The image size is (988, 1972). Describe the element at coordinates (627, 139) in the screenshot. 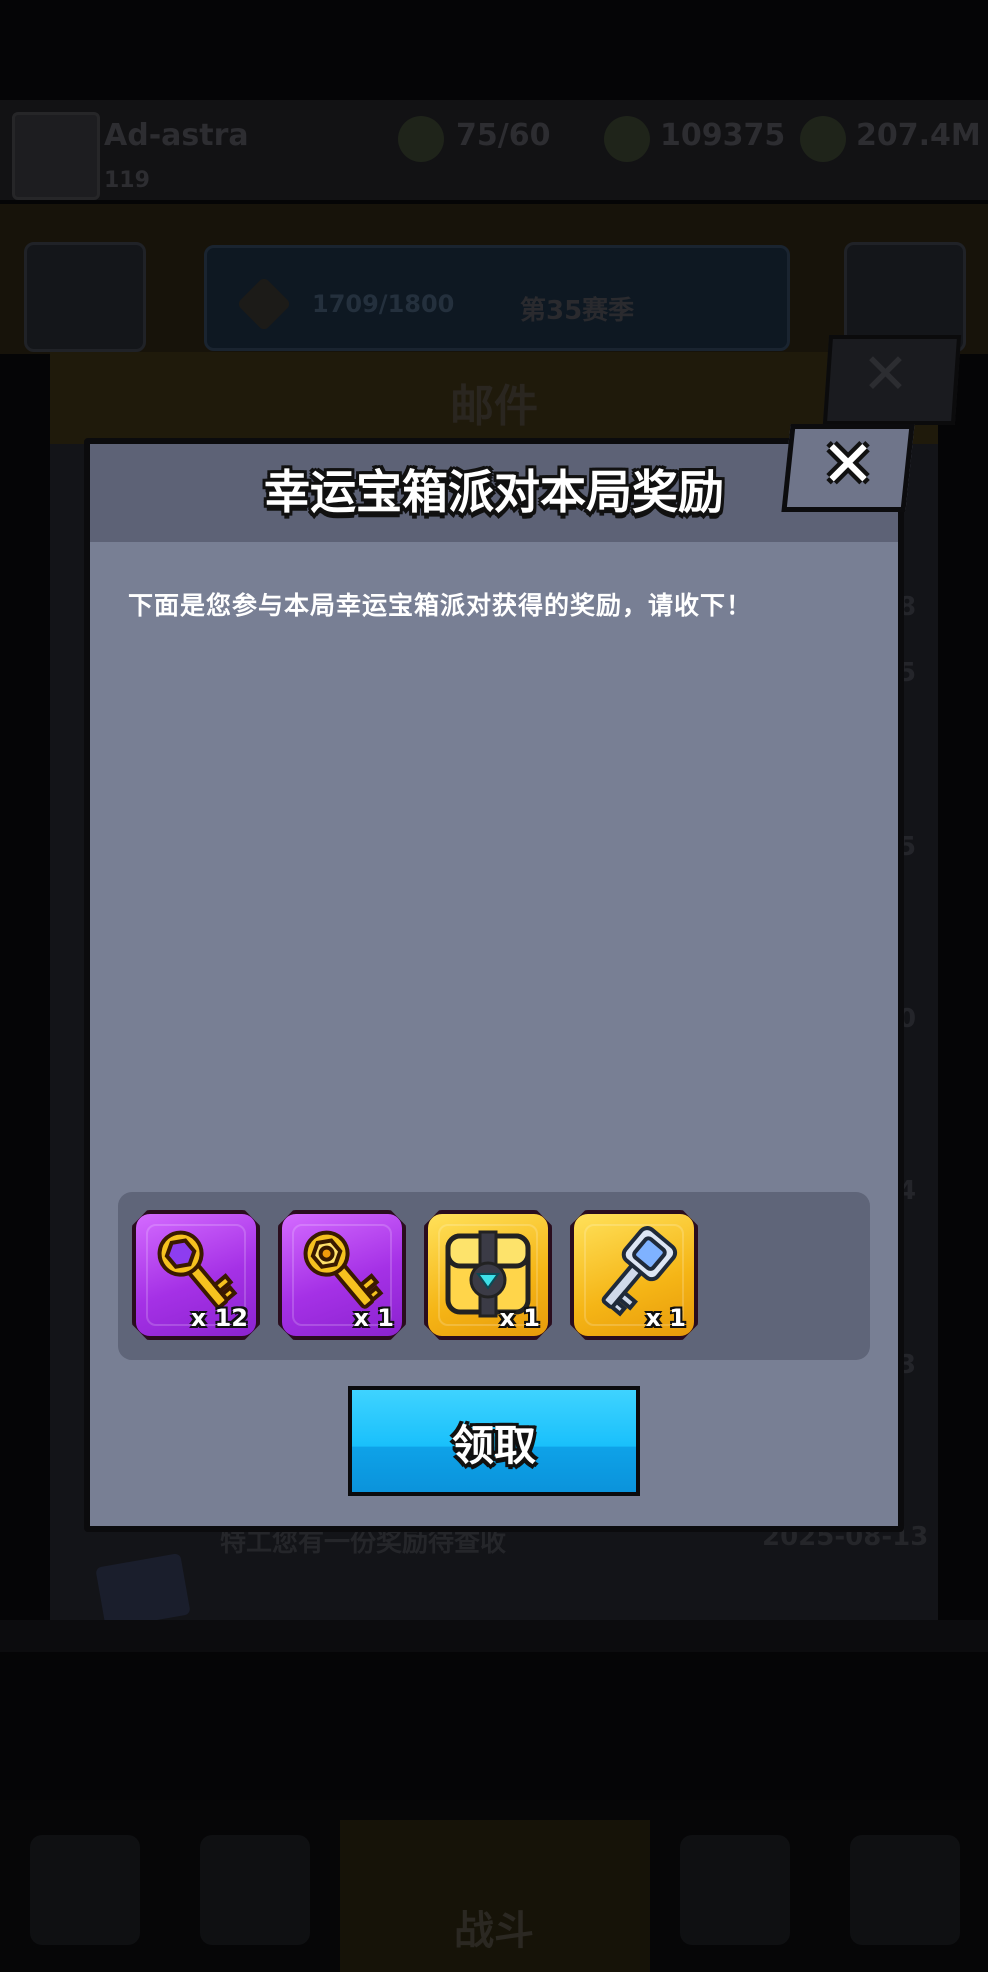

I see `gem-icon` at that location.